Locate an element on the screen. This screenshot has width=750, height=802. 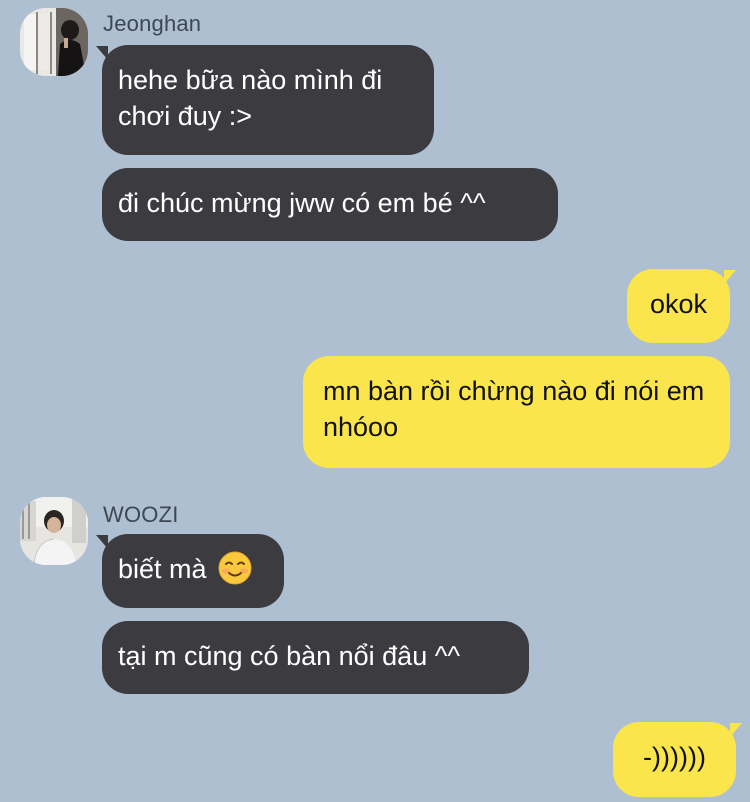
message-bubble-incoming: biết mà is located at coordinates (193, 571).